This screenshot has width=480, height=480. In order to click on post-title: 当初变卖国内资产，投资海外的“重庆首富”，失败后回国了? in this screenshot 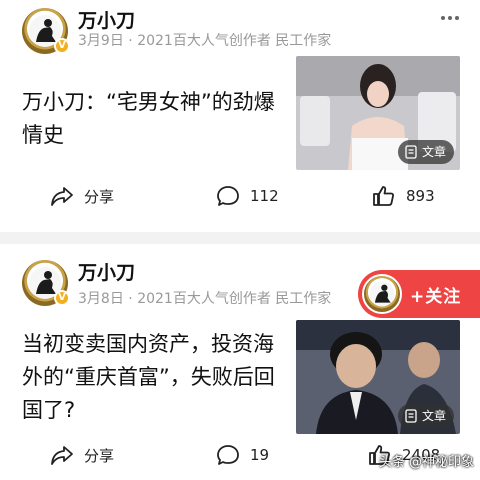, I will do `click(156, 377)`.